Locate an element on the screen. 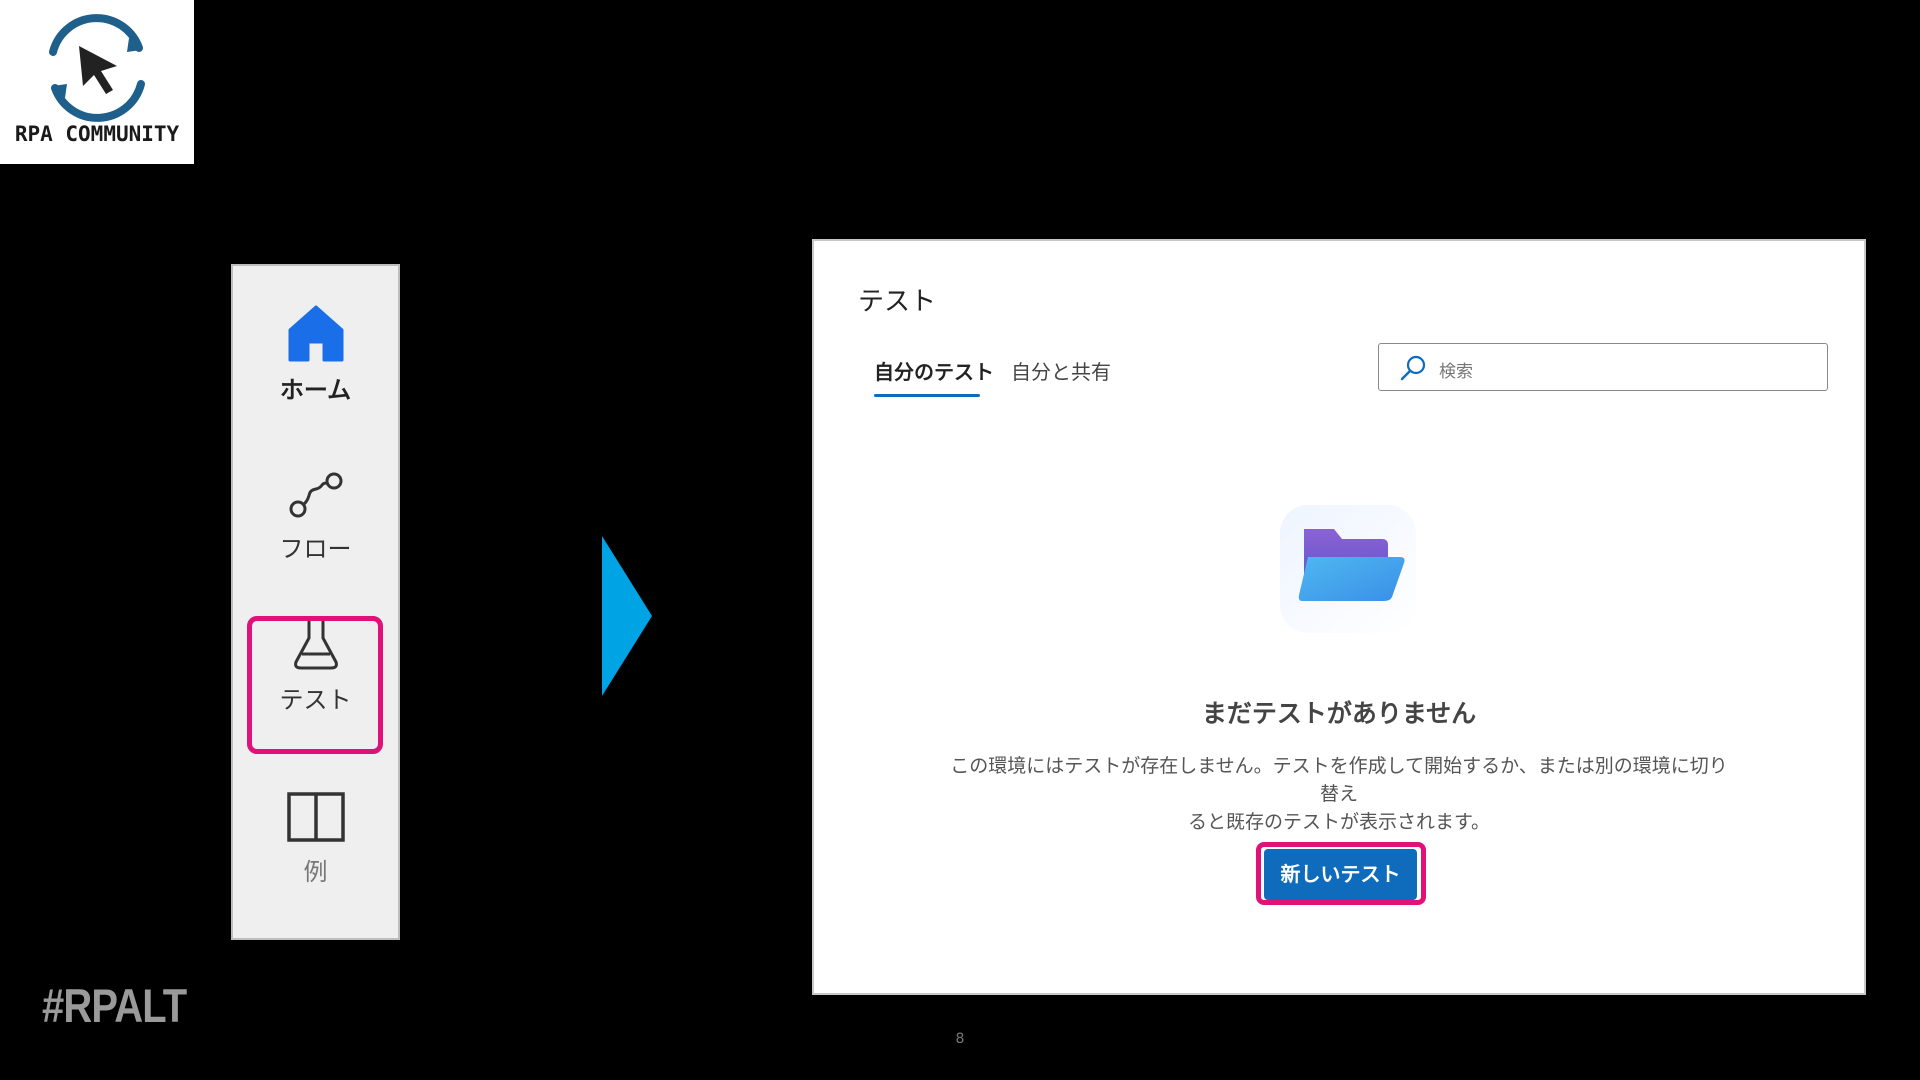 This screenshot has height=1080, width=1920. nav-label-flow: フロー is located at coordinates (315, 549).